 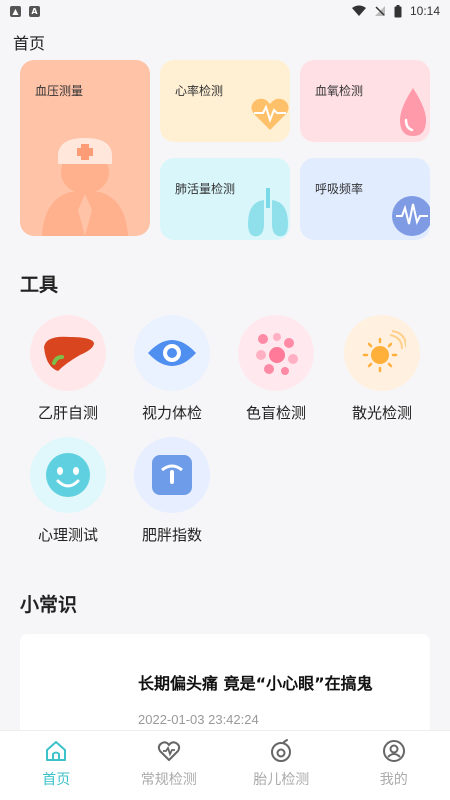 I want to click on blood-oxygen-label: 血氧检测, so click(x=339, y=91).